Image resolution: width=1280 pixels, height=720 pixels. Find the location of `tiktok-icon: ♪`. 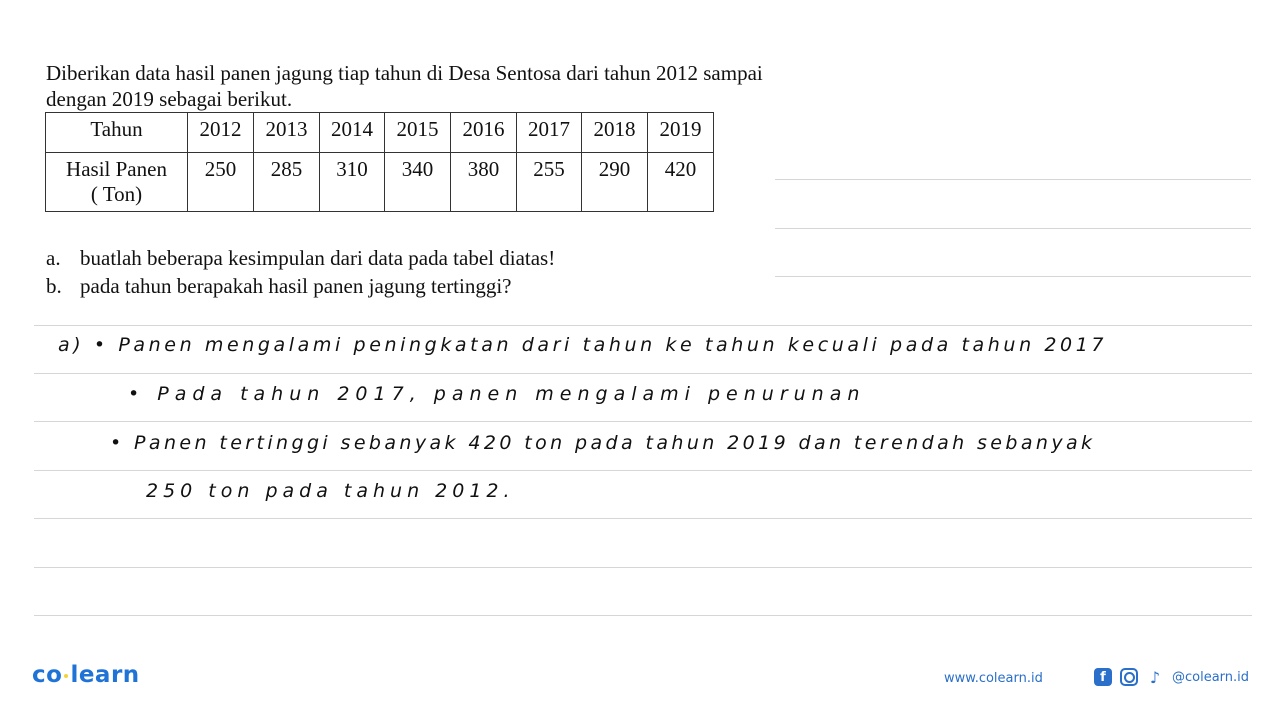

tiktok-icon: ♪ is located at coordinates (1155, 677).